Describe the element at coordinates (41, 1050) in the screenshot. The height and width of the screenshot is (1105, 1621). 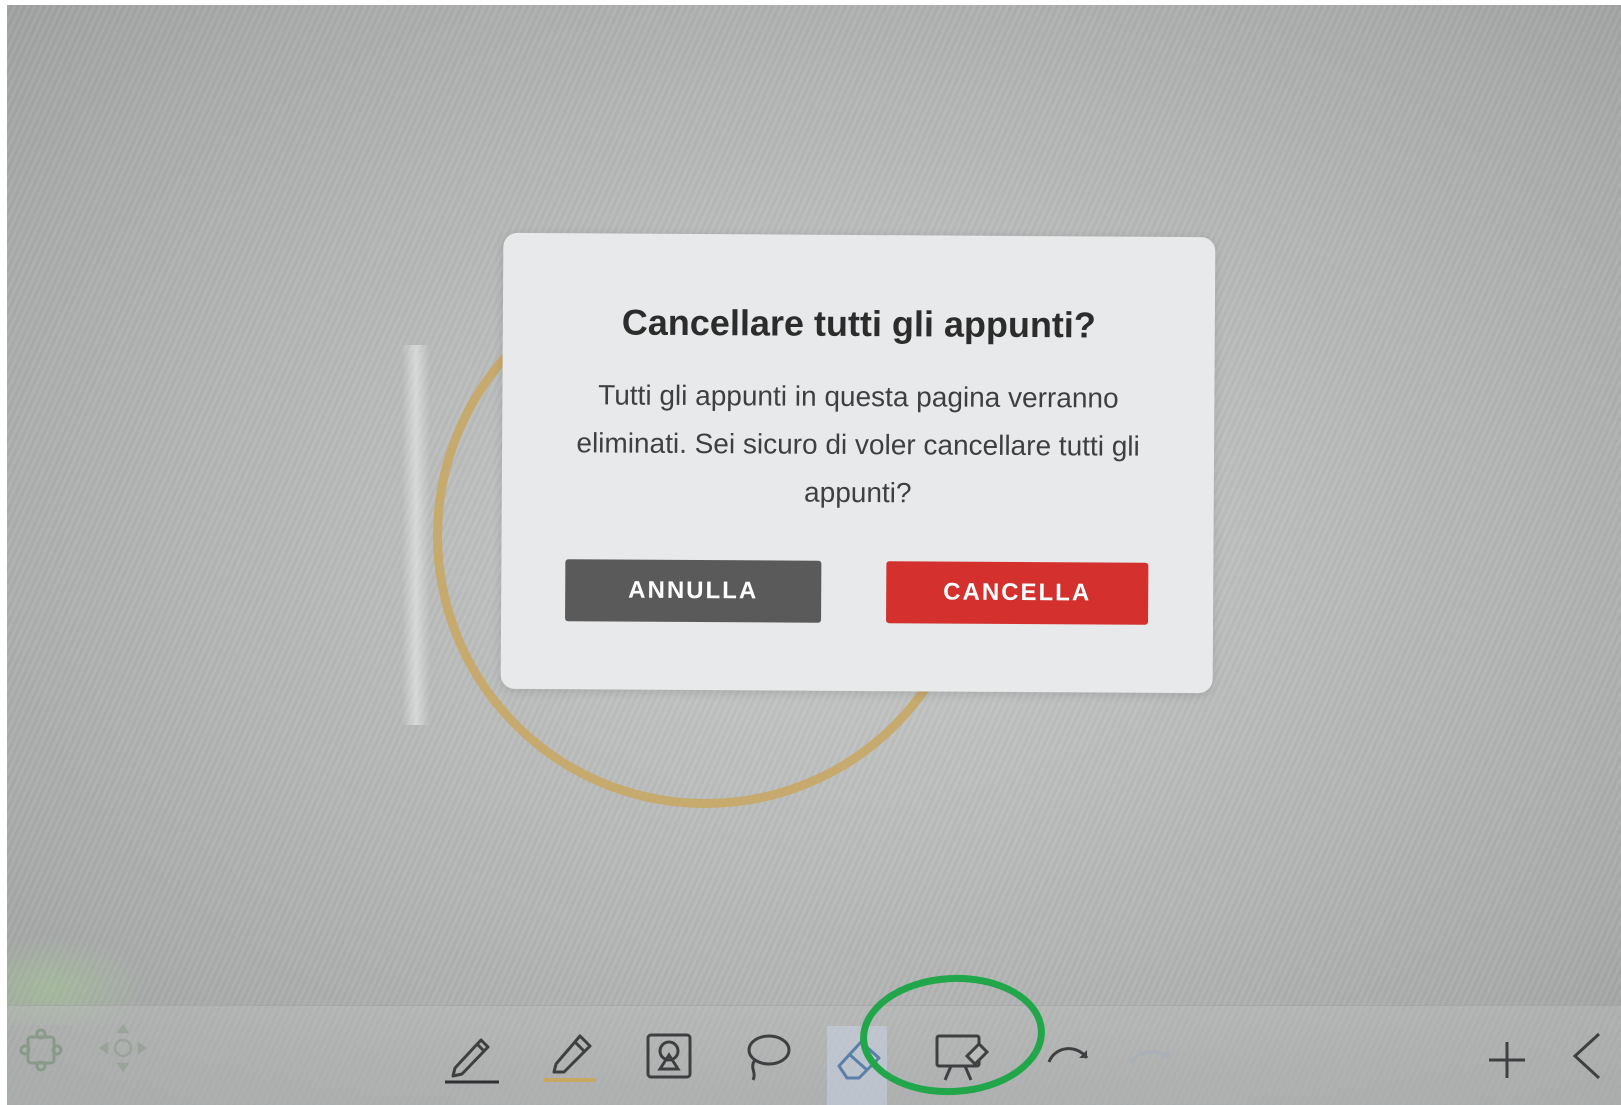
I see `puzzle-icon` at that location.